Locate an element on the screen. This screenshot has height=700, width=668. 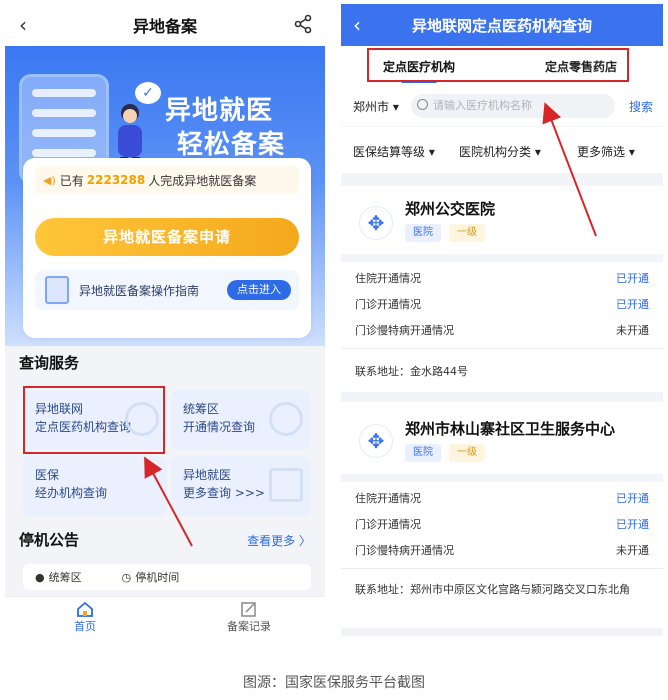
filter-bar: 医保结算等级 ▾ 医院机构分类 ▾ 更多筛选 ▾ is located at coordinates (502, 150).